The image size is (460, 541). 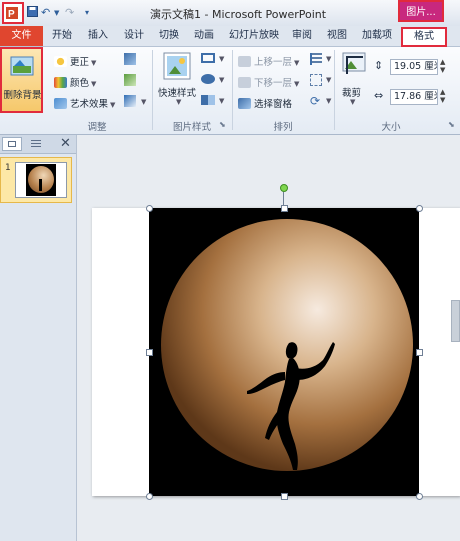 What do you see at coordinates (273, 62) in the screenshot?
I see `bring-forward-label: 上移一层` at bounding box center [273, 62].